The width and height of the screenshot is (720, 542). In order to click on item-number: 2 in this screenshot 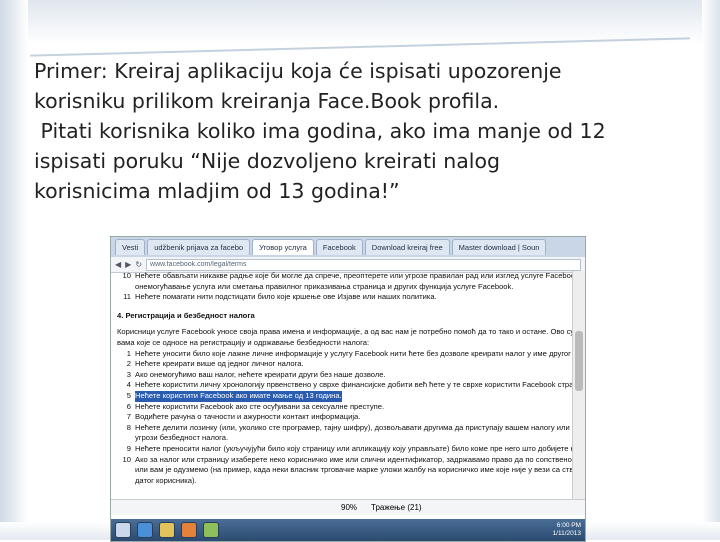, I will do `click(128, 364)`.